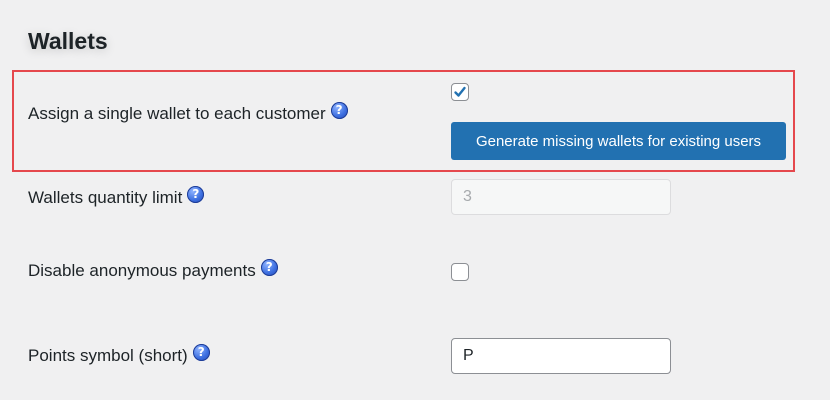  What do you see at coordinates (108, 355) in the screenshot?
I see `points-symbol-label: Points symbol (short)` at bounding box center [108, 355].